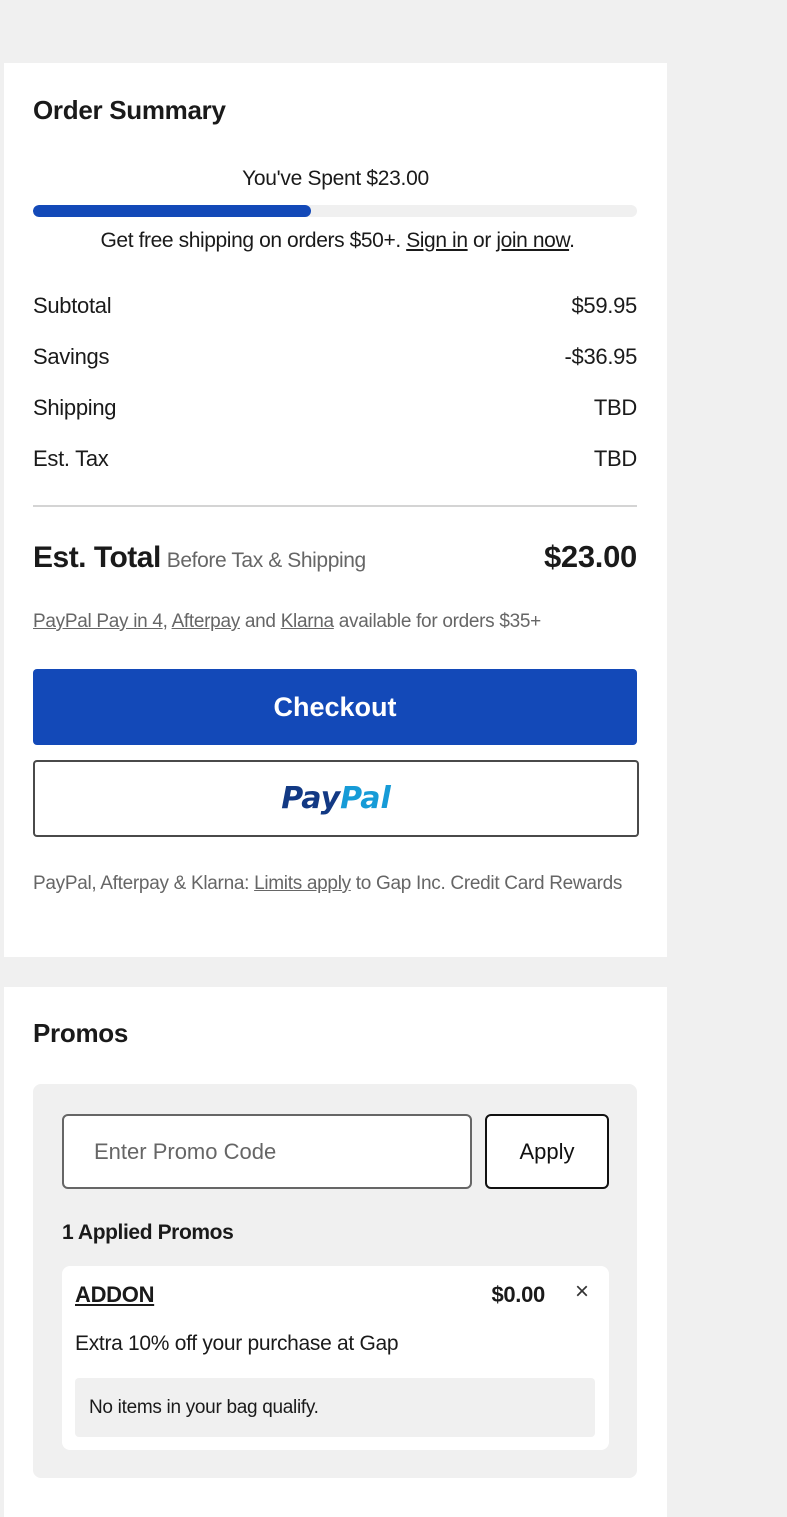 This screenshot has width=787, height=1517. I want to click on paypal-logo-part2: Pal, so click(365, 798).